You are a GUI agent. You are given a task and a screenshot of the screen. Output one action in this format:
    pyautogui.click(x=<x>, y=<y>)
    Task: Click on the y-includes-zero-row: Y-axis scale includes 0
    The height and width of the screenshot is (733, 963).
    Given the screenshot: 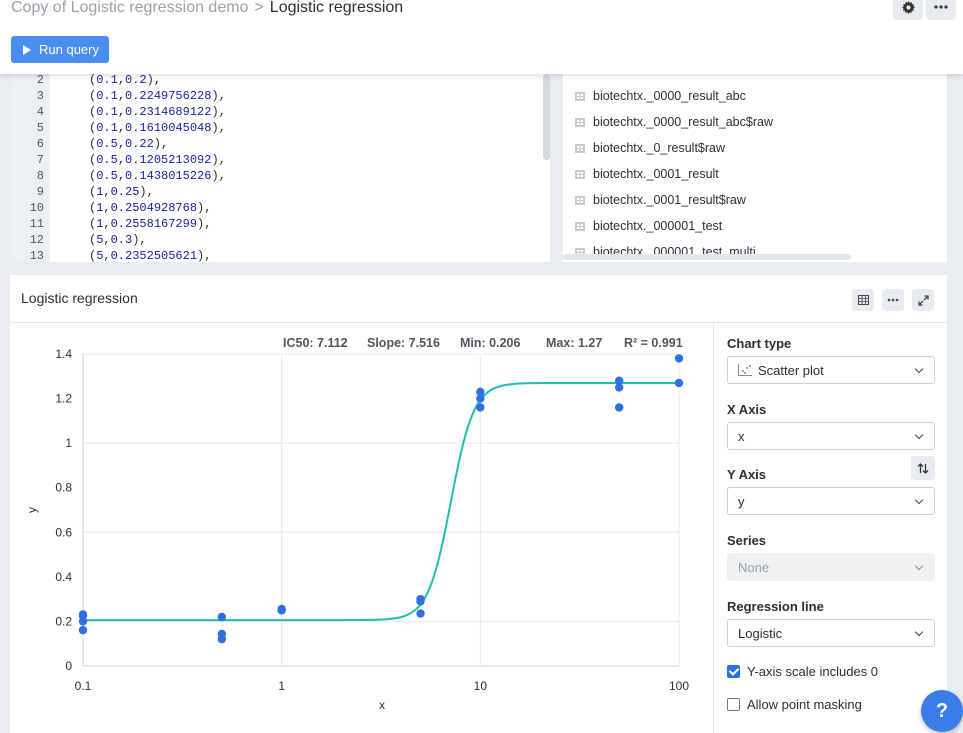 What is the action you would take?
    pyautogui.click(x=802, y=671)
    